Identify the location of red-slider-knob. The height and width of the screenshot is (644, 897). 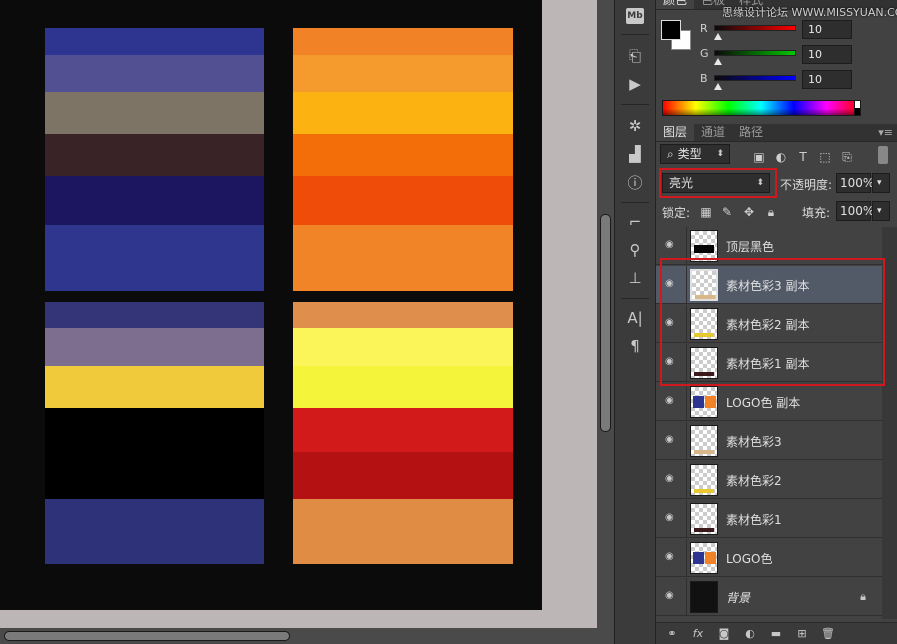
(718, 36).